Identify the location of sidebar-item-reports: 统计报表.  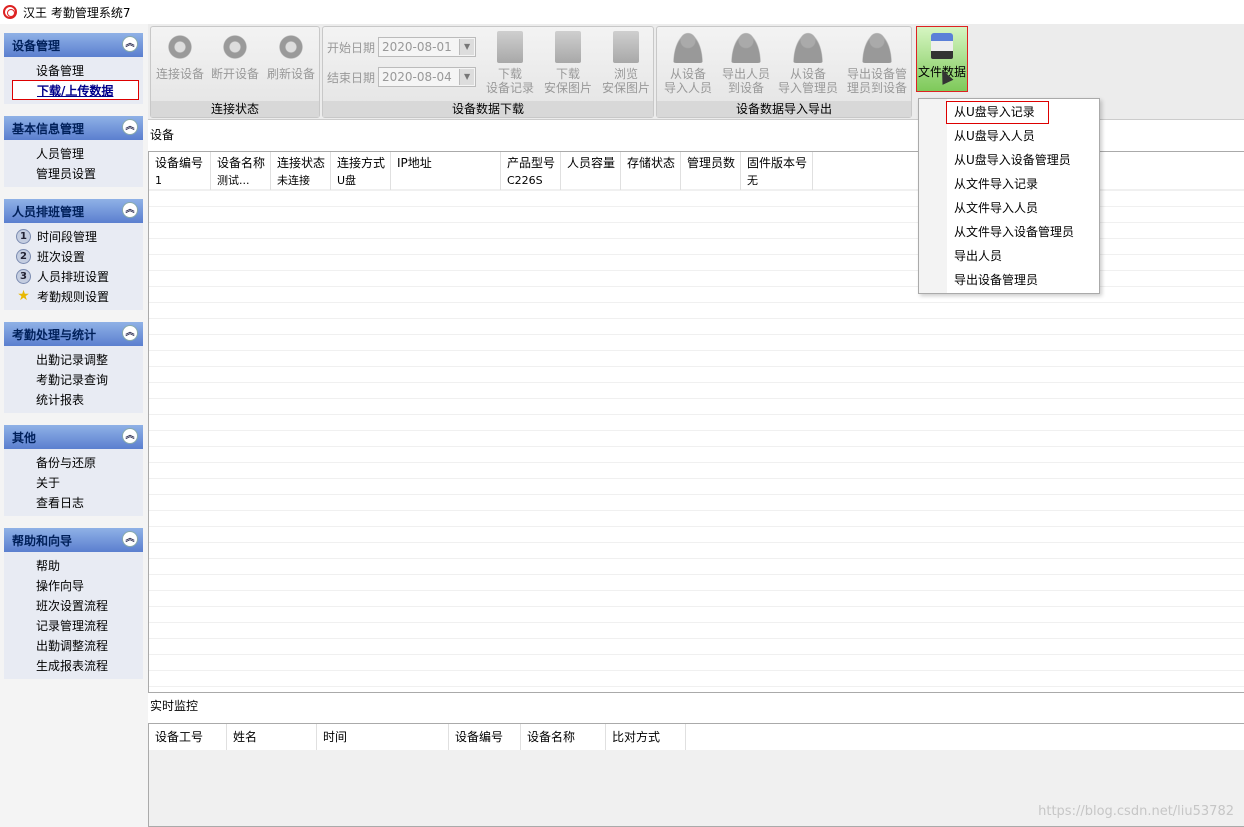
(73, 399).